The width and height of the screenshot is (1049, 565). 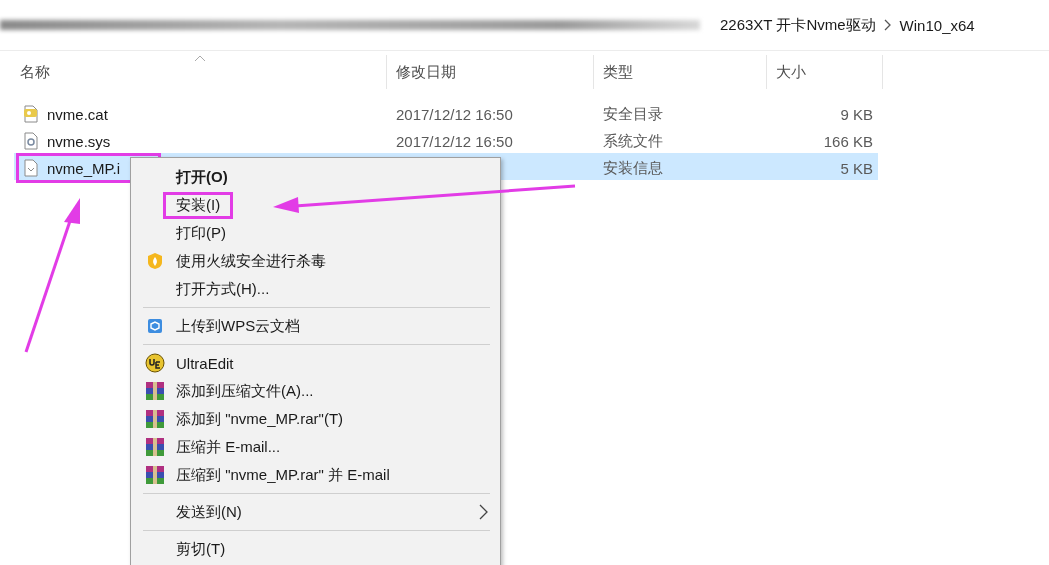 What do you see at coordinates (856, 168) in the screenshot?
I see `size-text: 5 KB` at bounding box center [856, 168].